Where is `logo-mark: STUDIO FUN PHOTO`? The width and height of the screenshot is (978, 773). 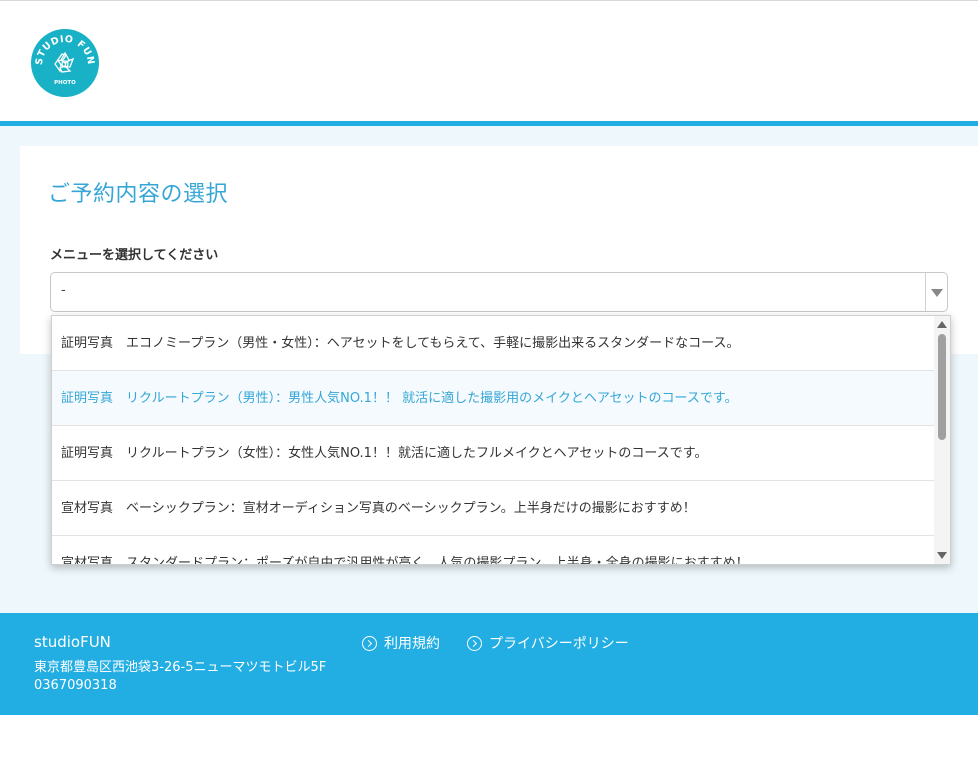 logo-mark: STUDIO FUN PHOTO is located at coordinates (65, 60).